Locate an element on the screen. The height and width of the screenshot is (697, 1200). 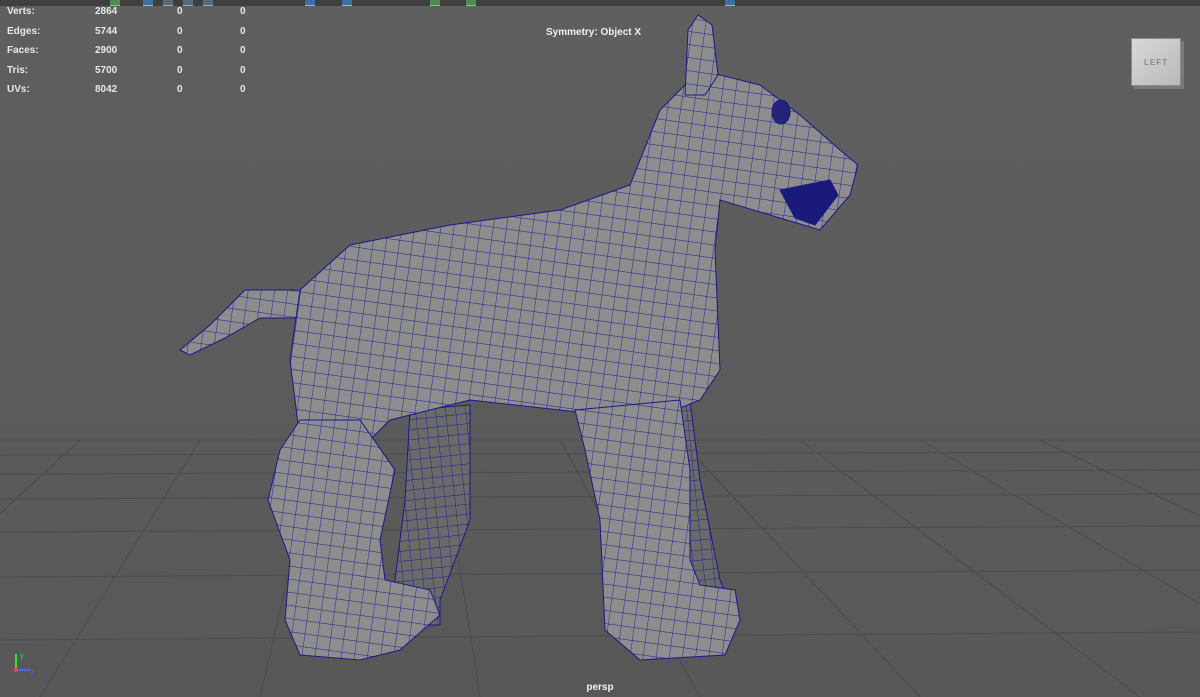
hud-row-tris: Tris: 5700 0 0 is located at coordinates (137, 75).